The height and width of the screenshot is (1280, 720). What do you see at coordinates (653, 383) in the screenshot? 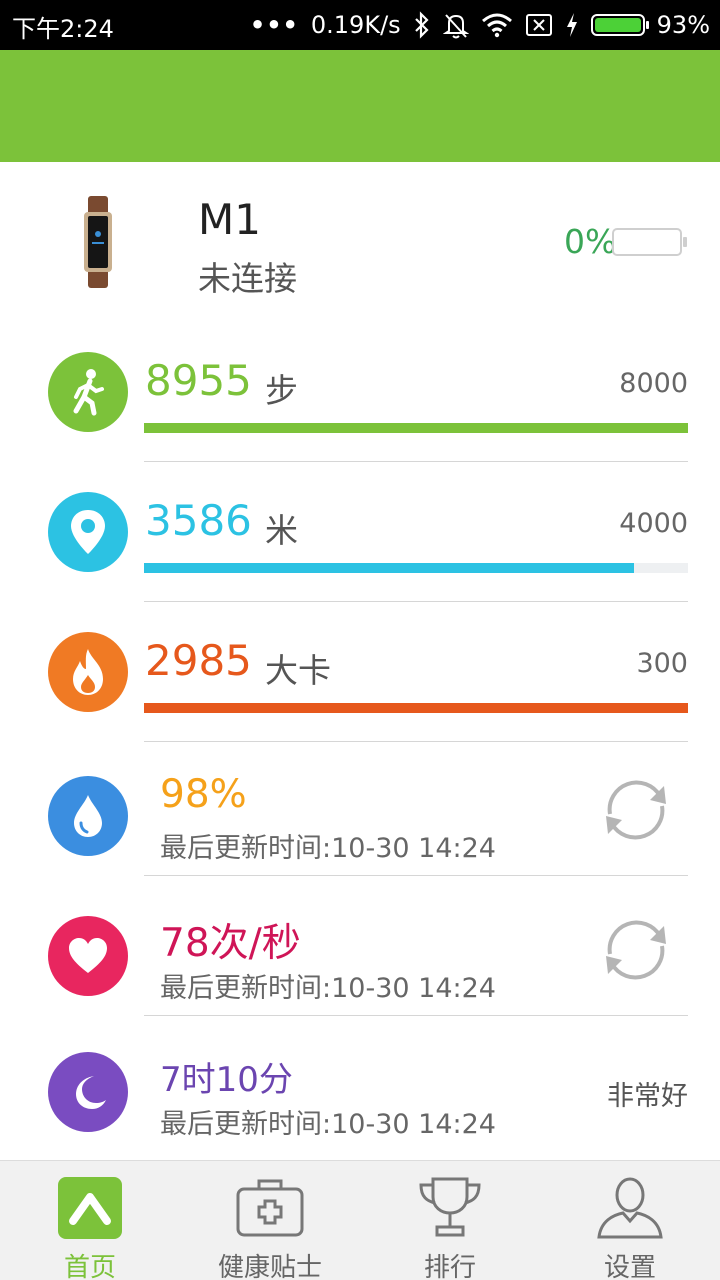
I see `steps-goal: 8000` at bounding box center [653, 383].